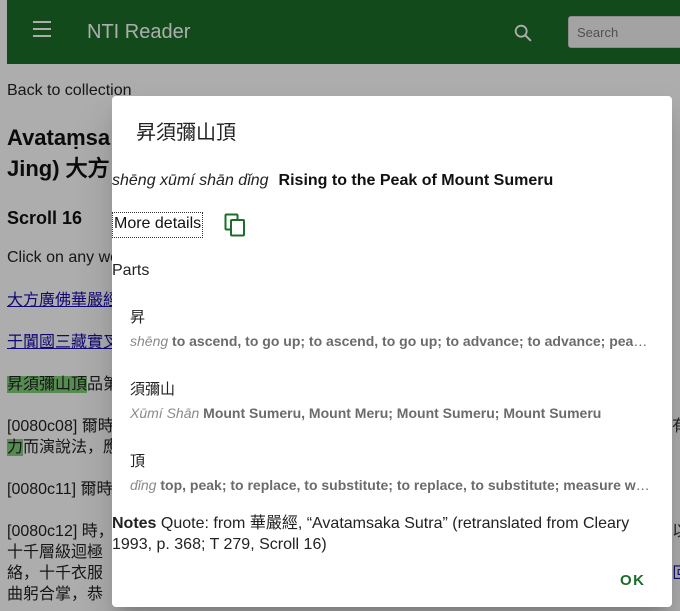 The image size is (680, 611). Describe the element at coordinates (235, 225) in the screenshot. I see `copy-icon` at that location.